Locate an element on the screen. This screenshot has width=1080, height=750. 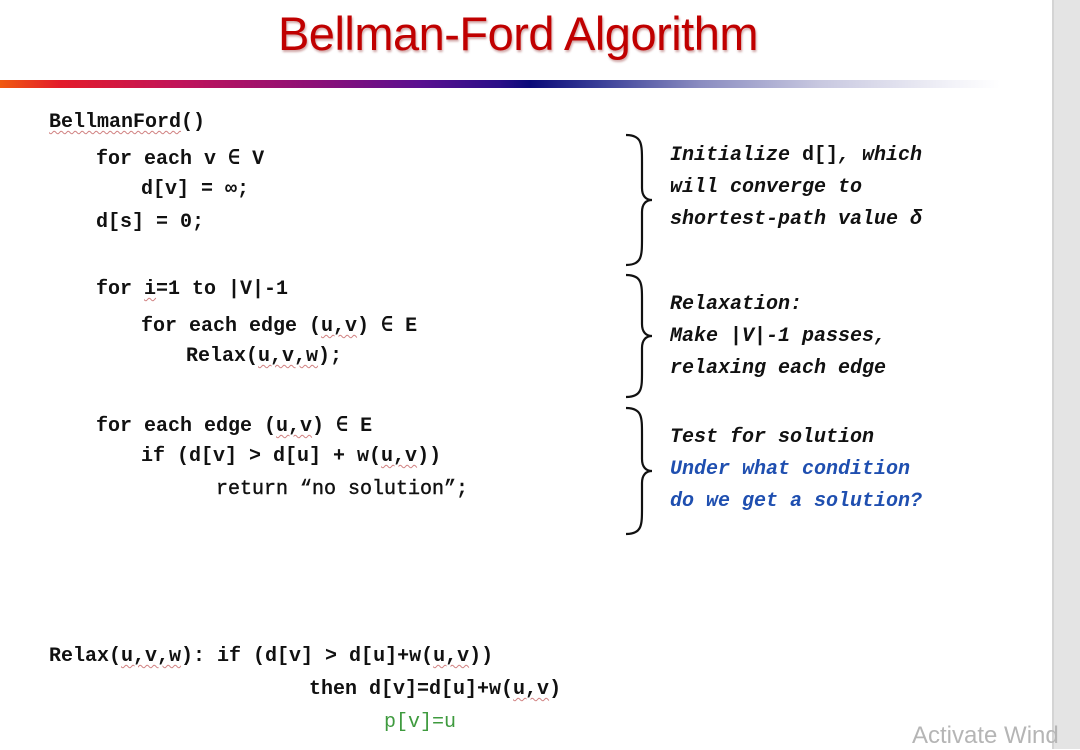
relax-definition-line-1: Relax(u,v,w): if (d[v] > d[u]+w(u,v)) is located at coordinates (271, 656).